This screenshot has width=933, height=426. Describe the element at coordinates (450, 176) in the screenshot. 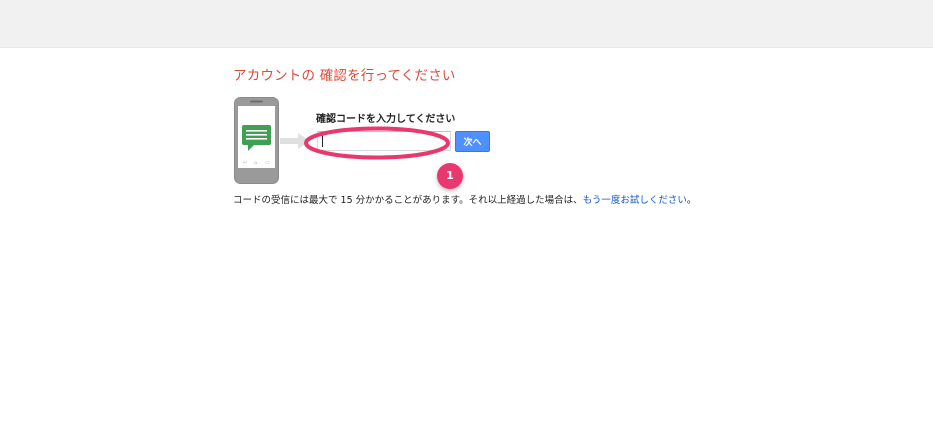

I see `step-number-badge: 1` at that location.